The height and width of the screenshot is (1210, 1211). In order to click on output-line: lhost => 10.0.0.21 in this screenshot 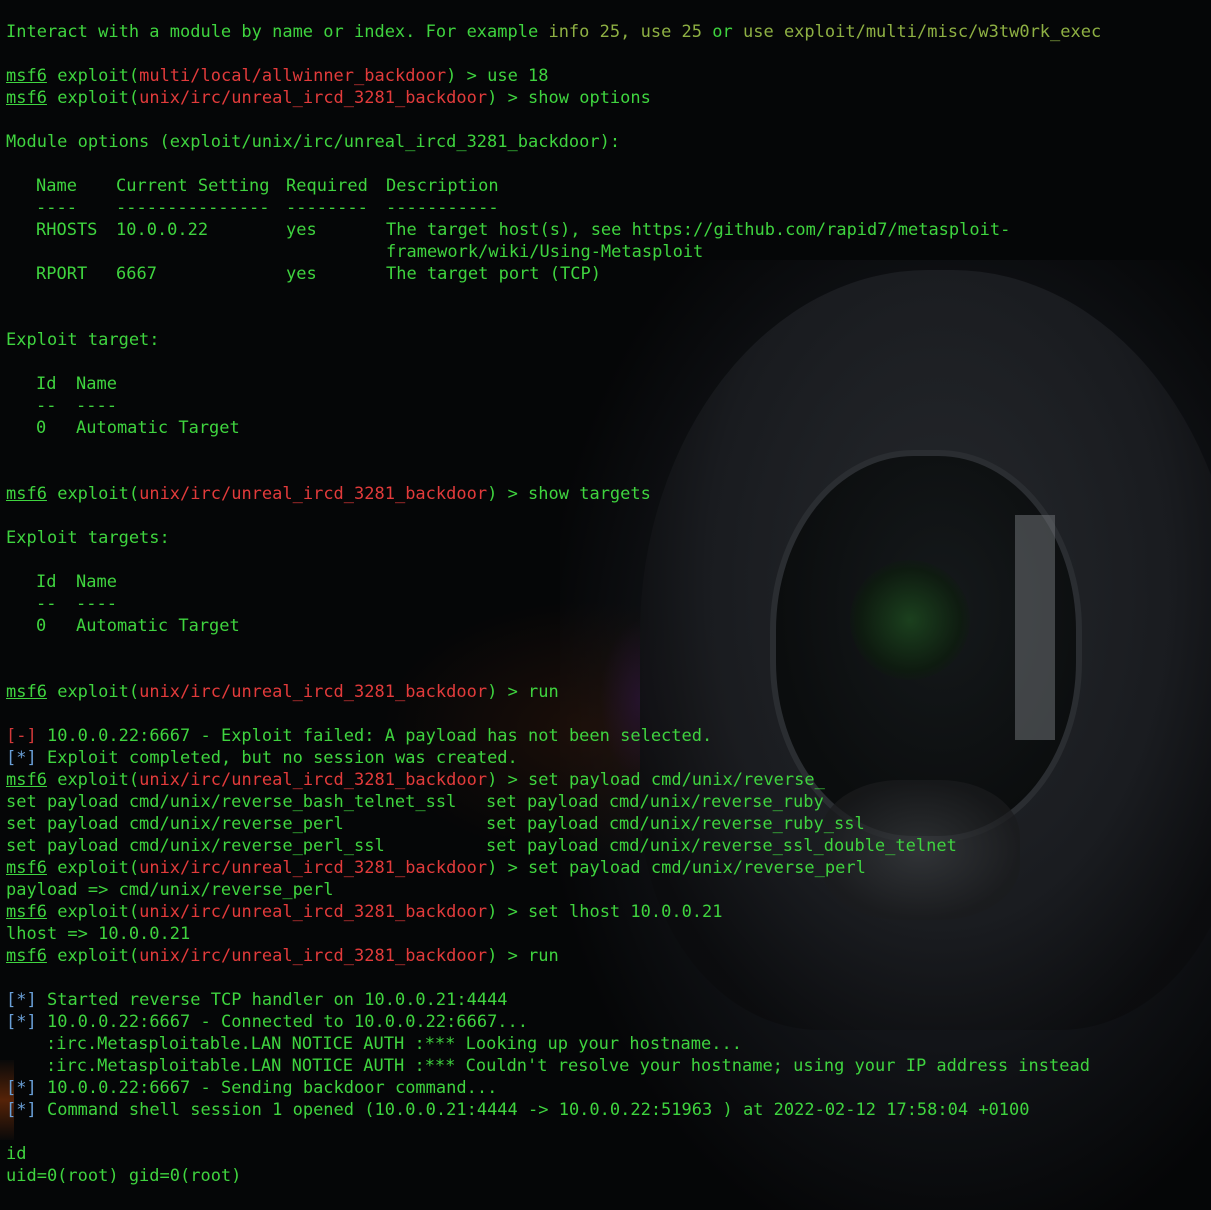, I will do `click(98, 934)`.